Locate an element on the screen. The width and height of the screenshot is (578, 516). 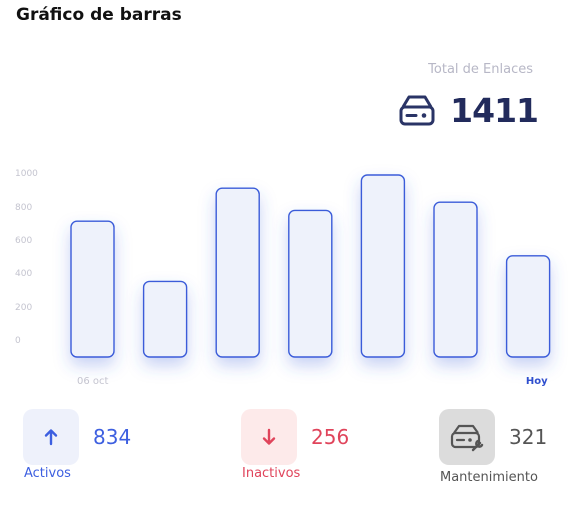
maintenance-badge is located at coordinates (467, 437).